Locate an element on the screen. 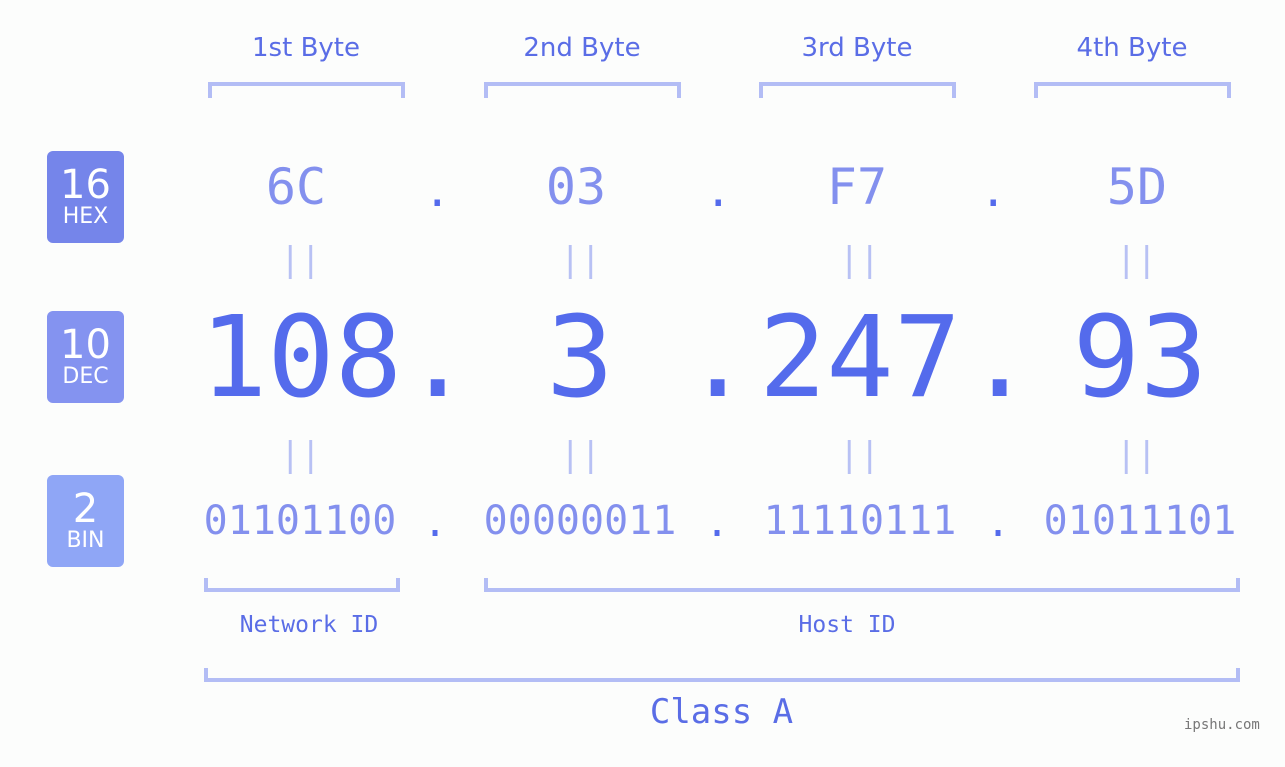 Image resolution: width=1285 pixels, height=767 pixels. dec-badge: 10 DEC is located at coordinates (85, 357).